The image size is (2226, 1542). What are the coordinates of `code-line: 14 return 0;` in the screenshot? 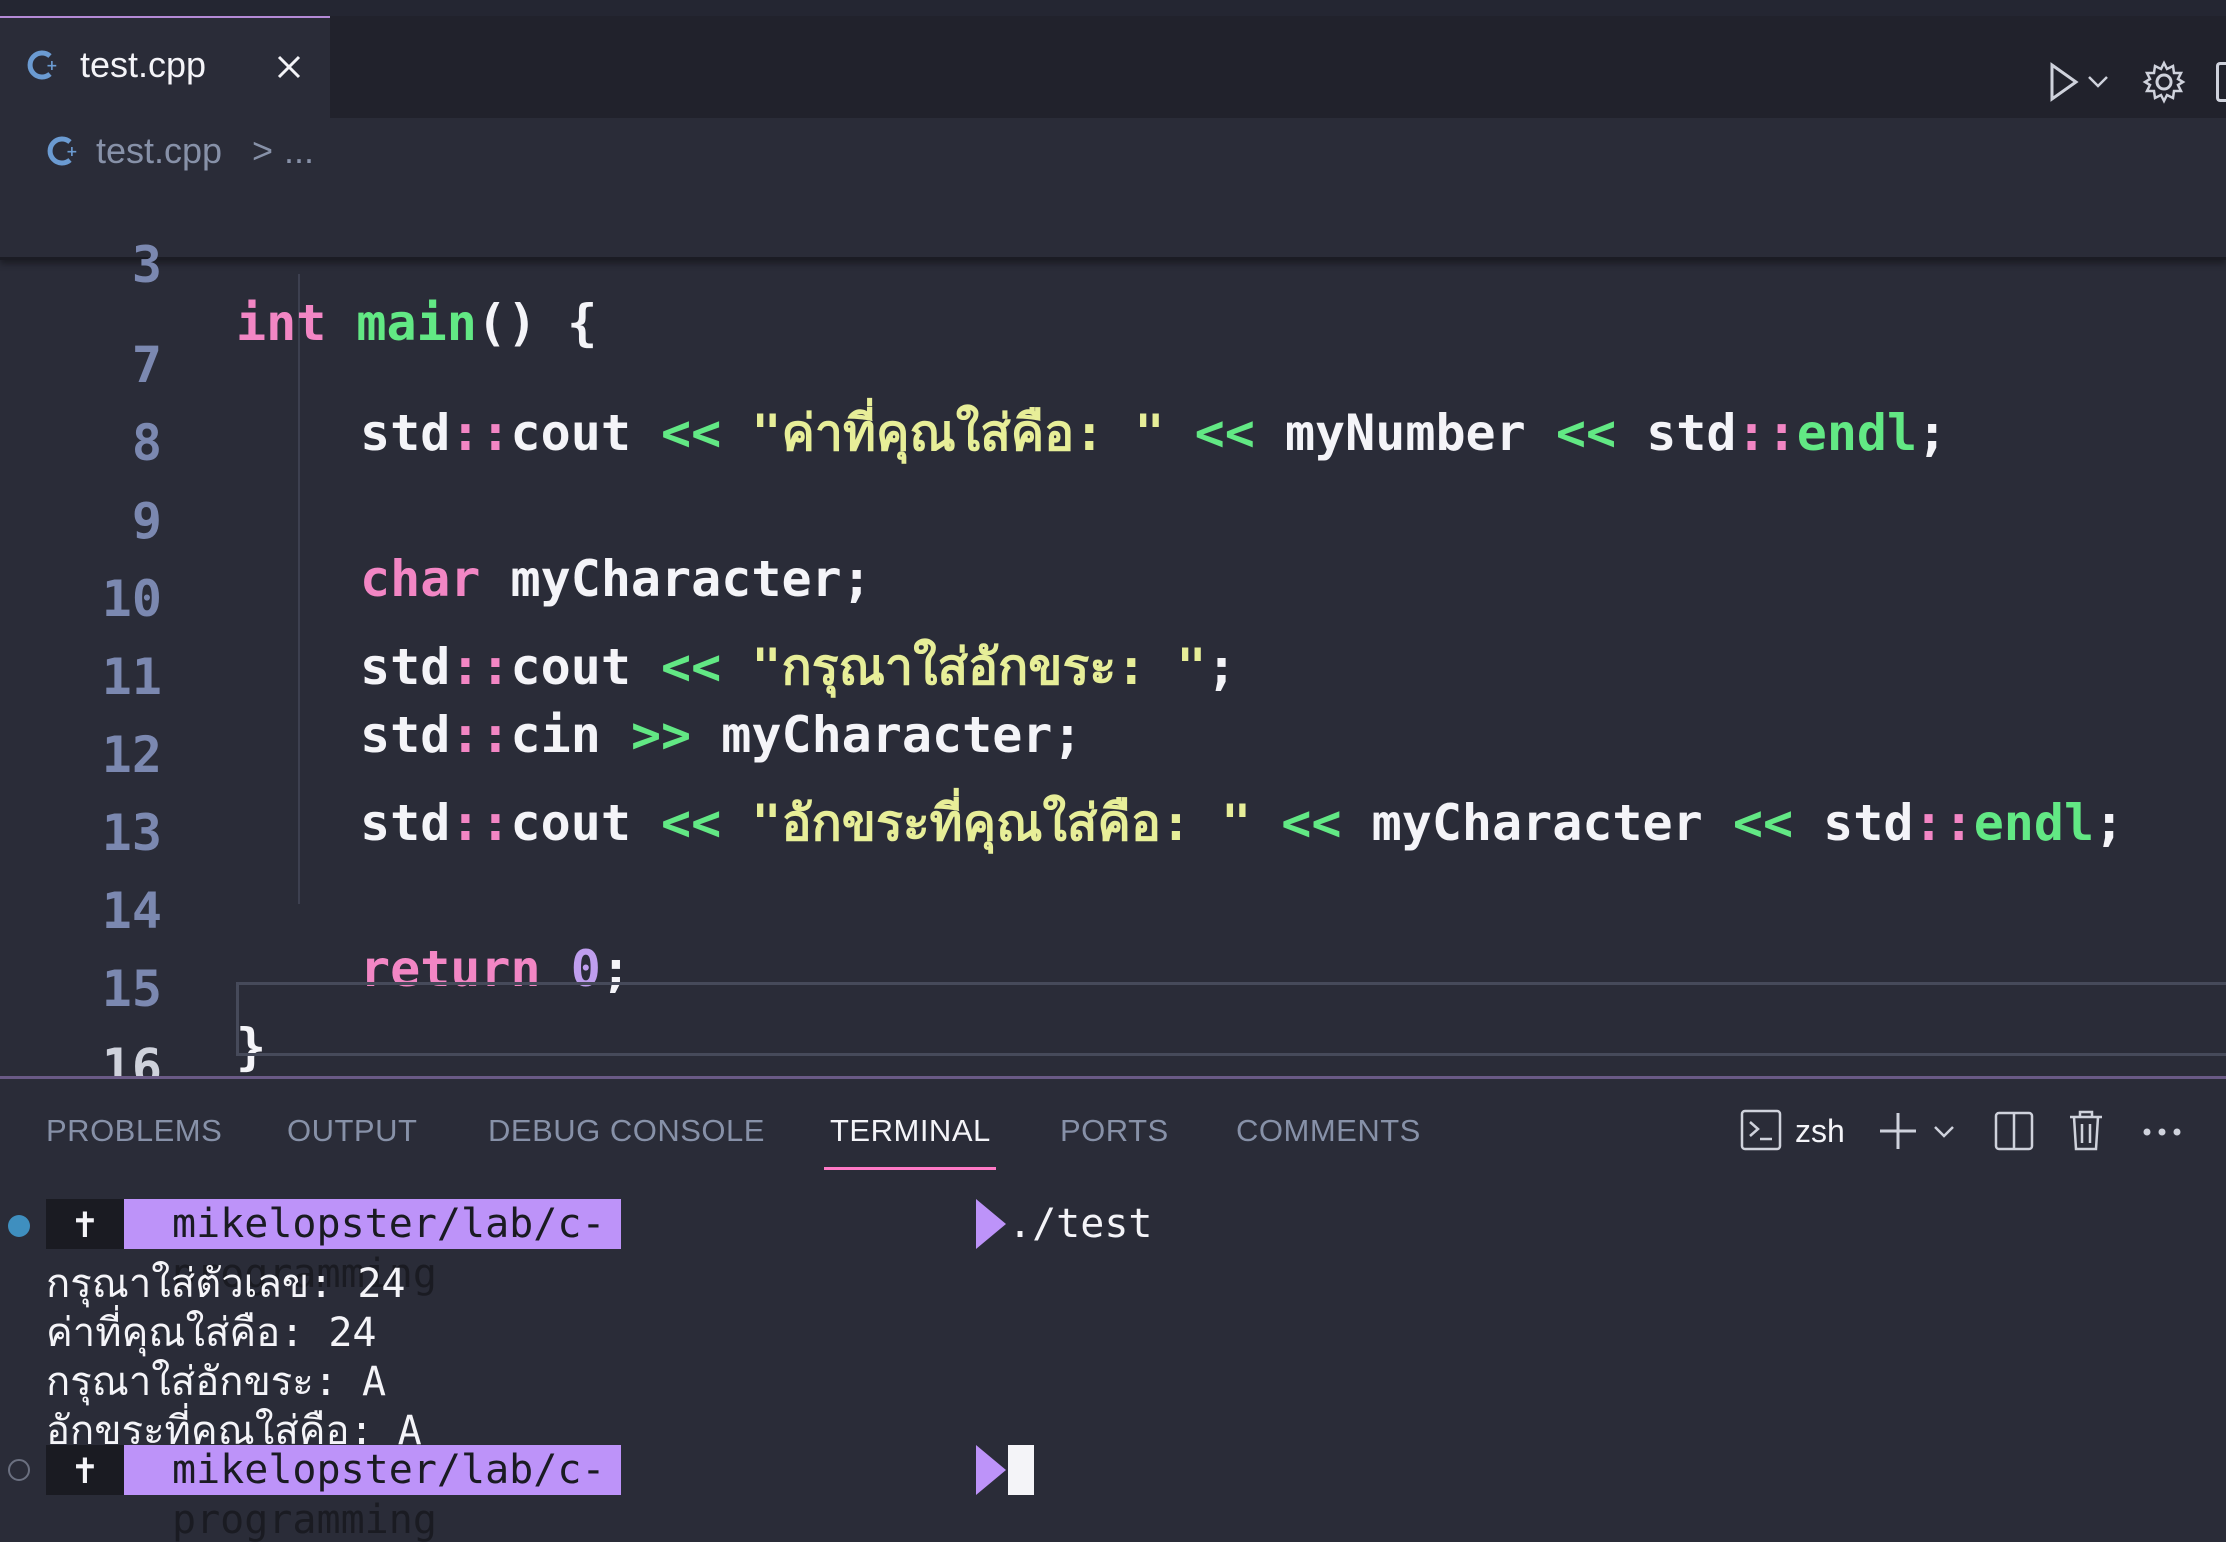 It's located at (1113, 911).